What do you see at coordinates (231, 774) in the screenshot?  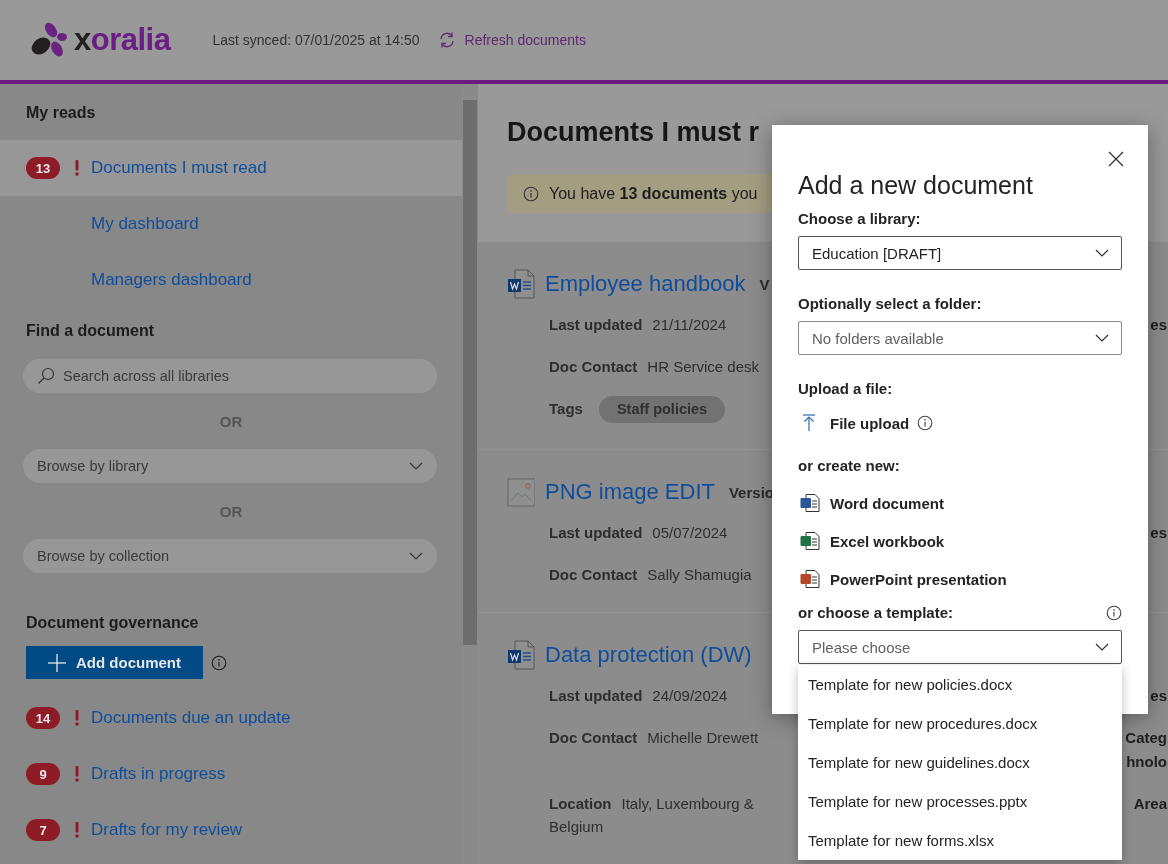 I see `nav-item: 9 Drafts in progress` at bounding box center [231, 774].